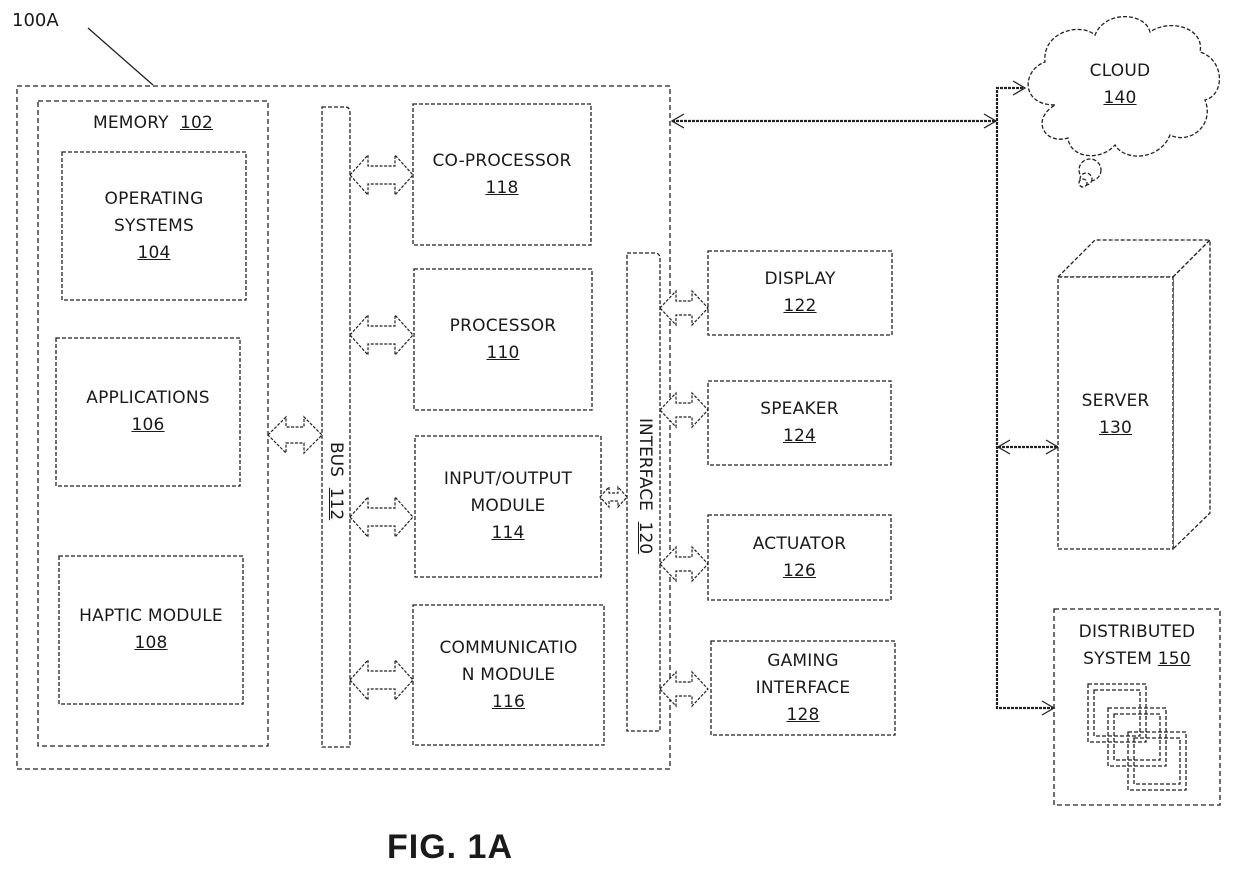  I want to click on system-ref-label: 100A, so click(35, 20).